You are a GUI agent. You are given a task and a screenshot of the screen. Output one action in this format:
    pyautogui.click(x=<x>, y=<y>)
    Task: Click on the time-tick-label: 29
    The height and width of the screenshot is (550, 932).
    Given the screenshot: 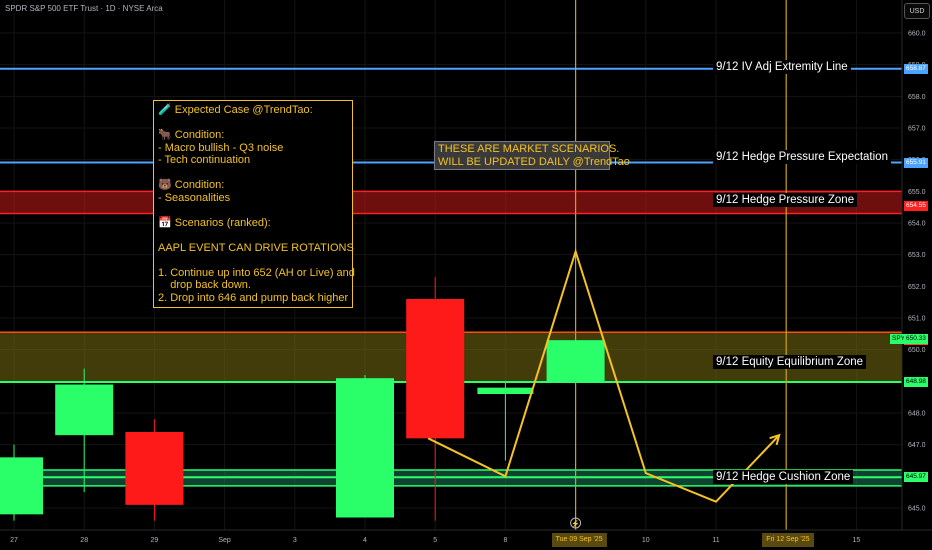 What is the action you would take?
    pyautogui.click(x=155, y=540)
    